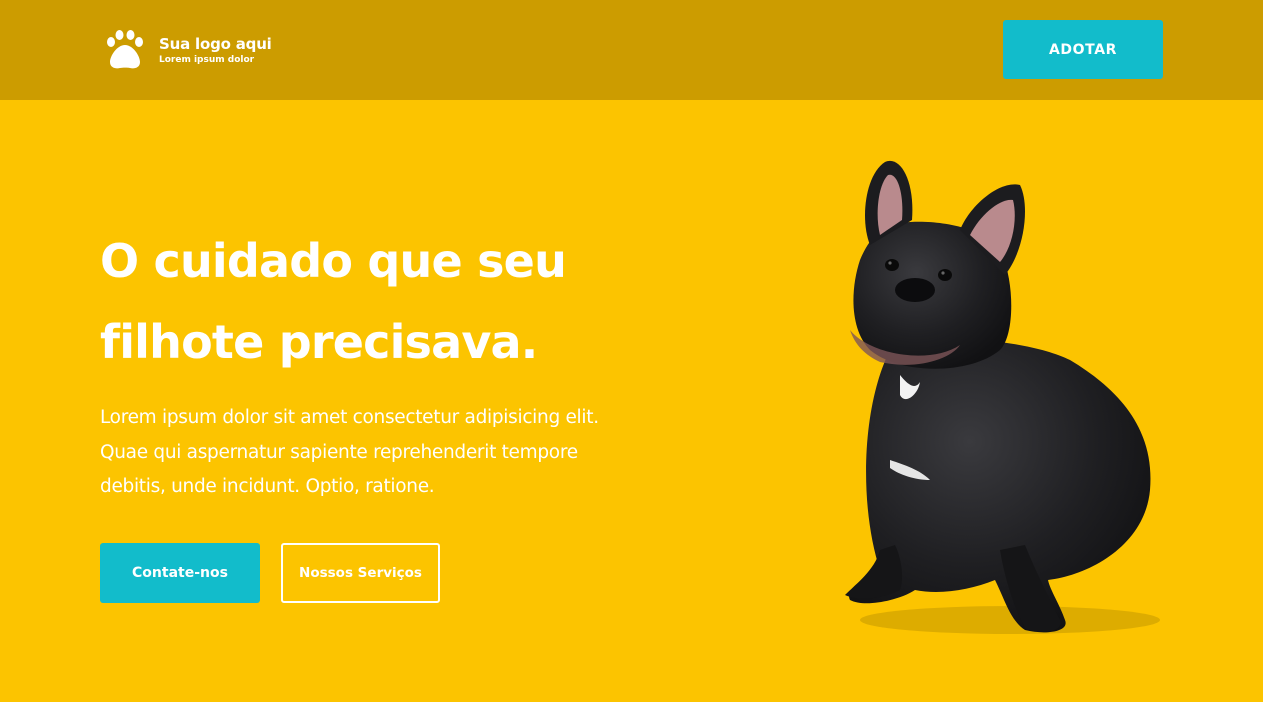 This screenshot has height=702, width=1263. I want to click on adopt-button: ADOTAR, so click(1083, 49).